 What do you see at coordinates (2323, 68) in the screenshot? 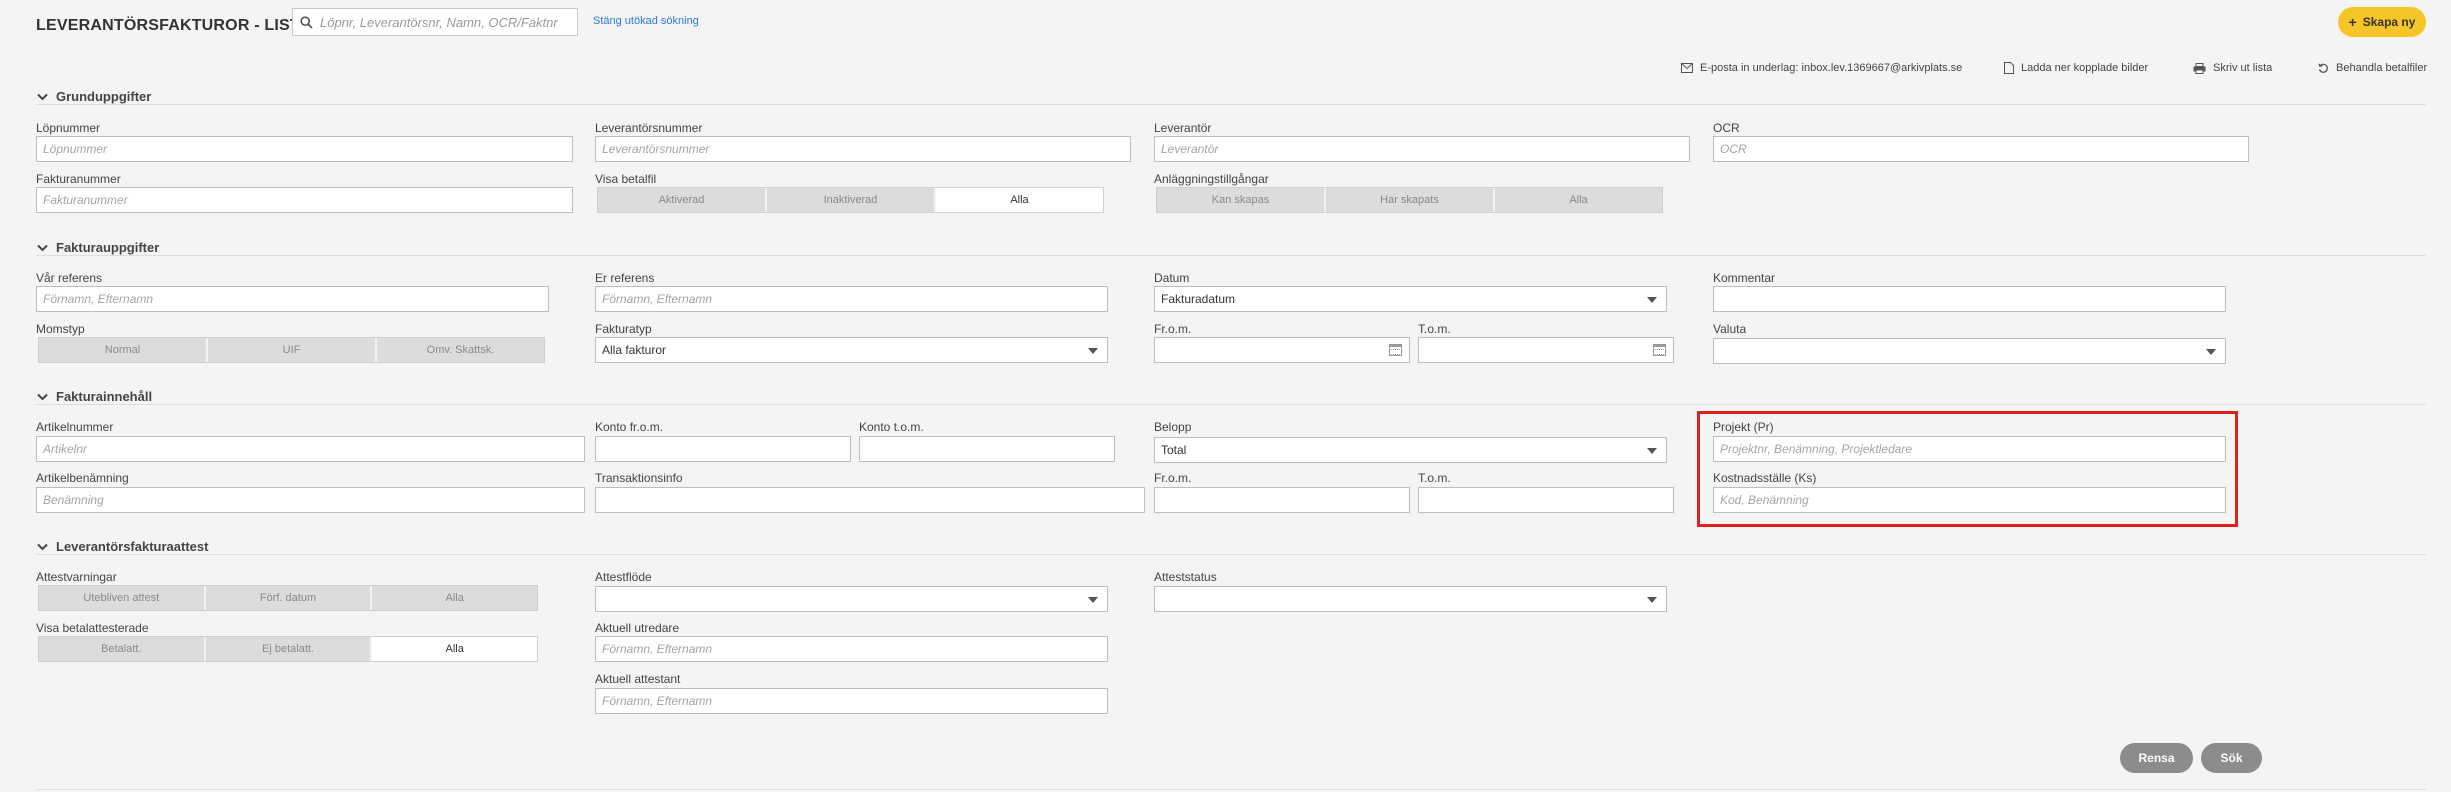
I see `refresh-icon` at bounding box center [2323, 68].